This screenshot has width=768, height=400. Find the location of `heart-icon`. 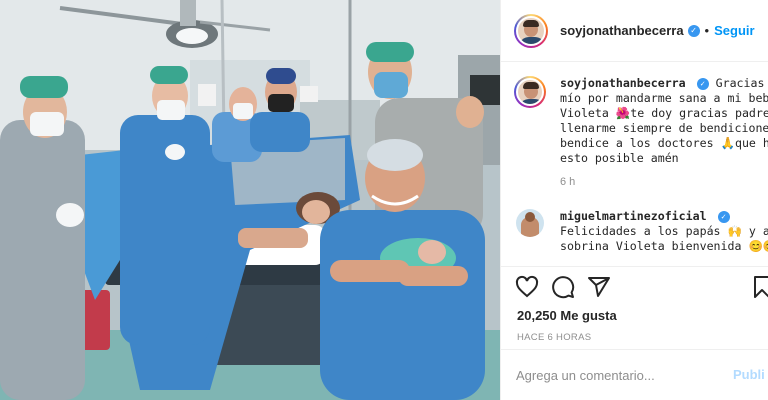

heart-icon is located at coordinates (527, 287).